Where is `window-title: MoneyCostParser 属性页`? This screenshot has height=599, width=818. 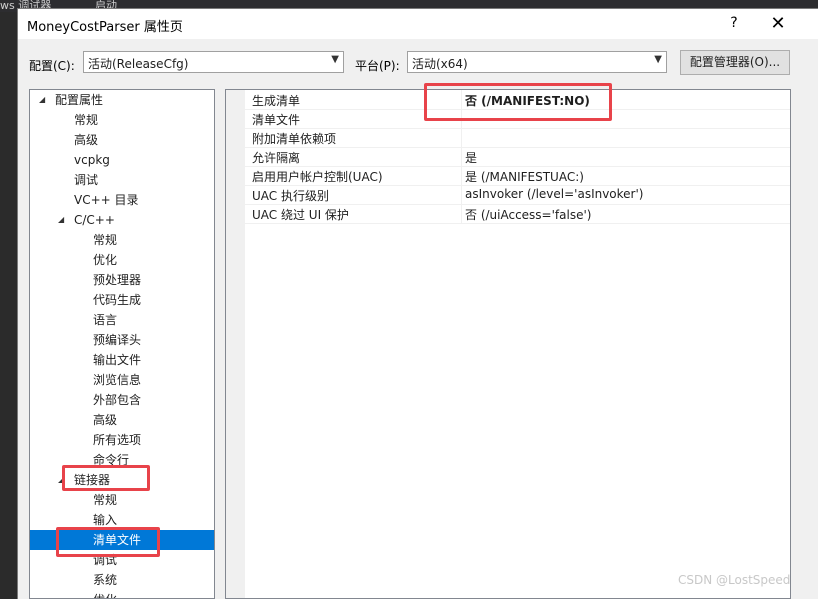 window-title: MoneyCostParser 属性页 is located at coordinates (105, 27).